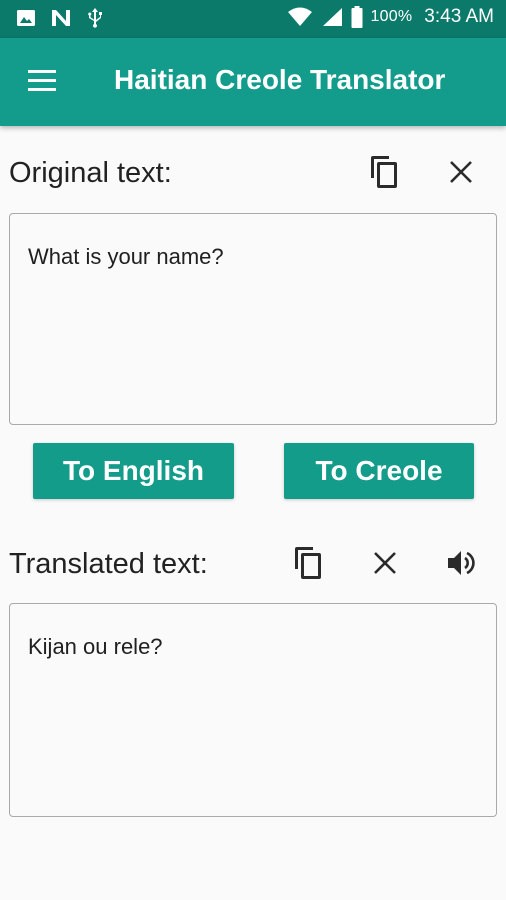 The height and width of the screenshot is (900, 506). I want to click on clear-original-button, so click(461, 174).